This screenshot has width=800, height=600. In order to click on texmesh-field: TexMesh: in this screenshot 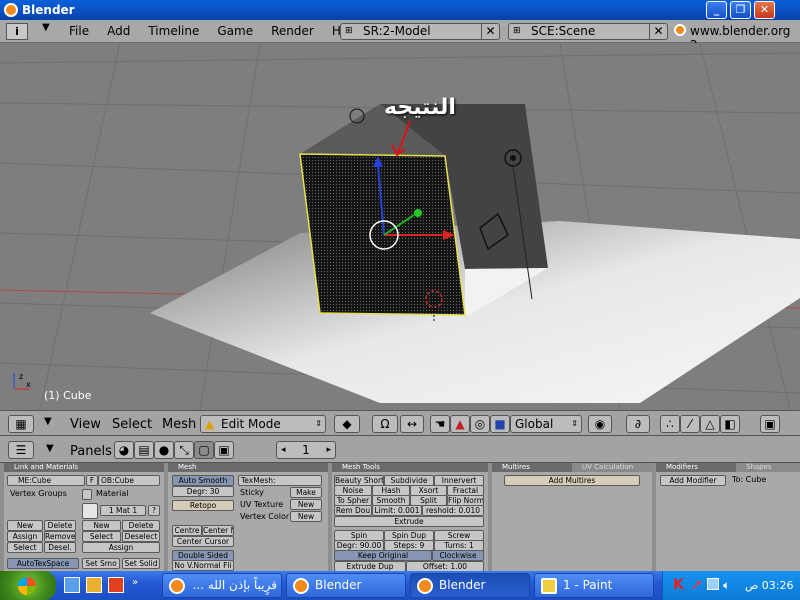, I will do `click(280, 480)`.